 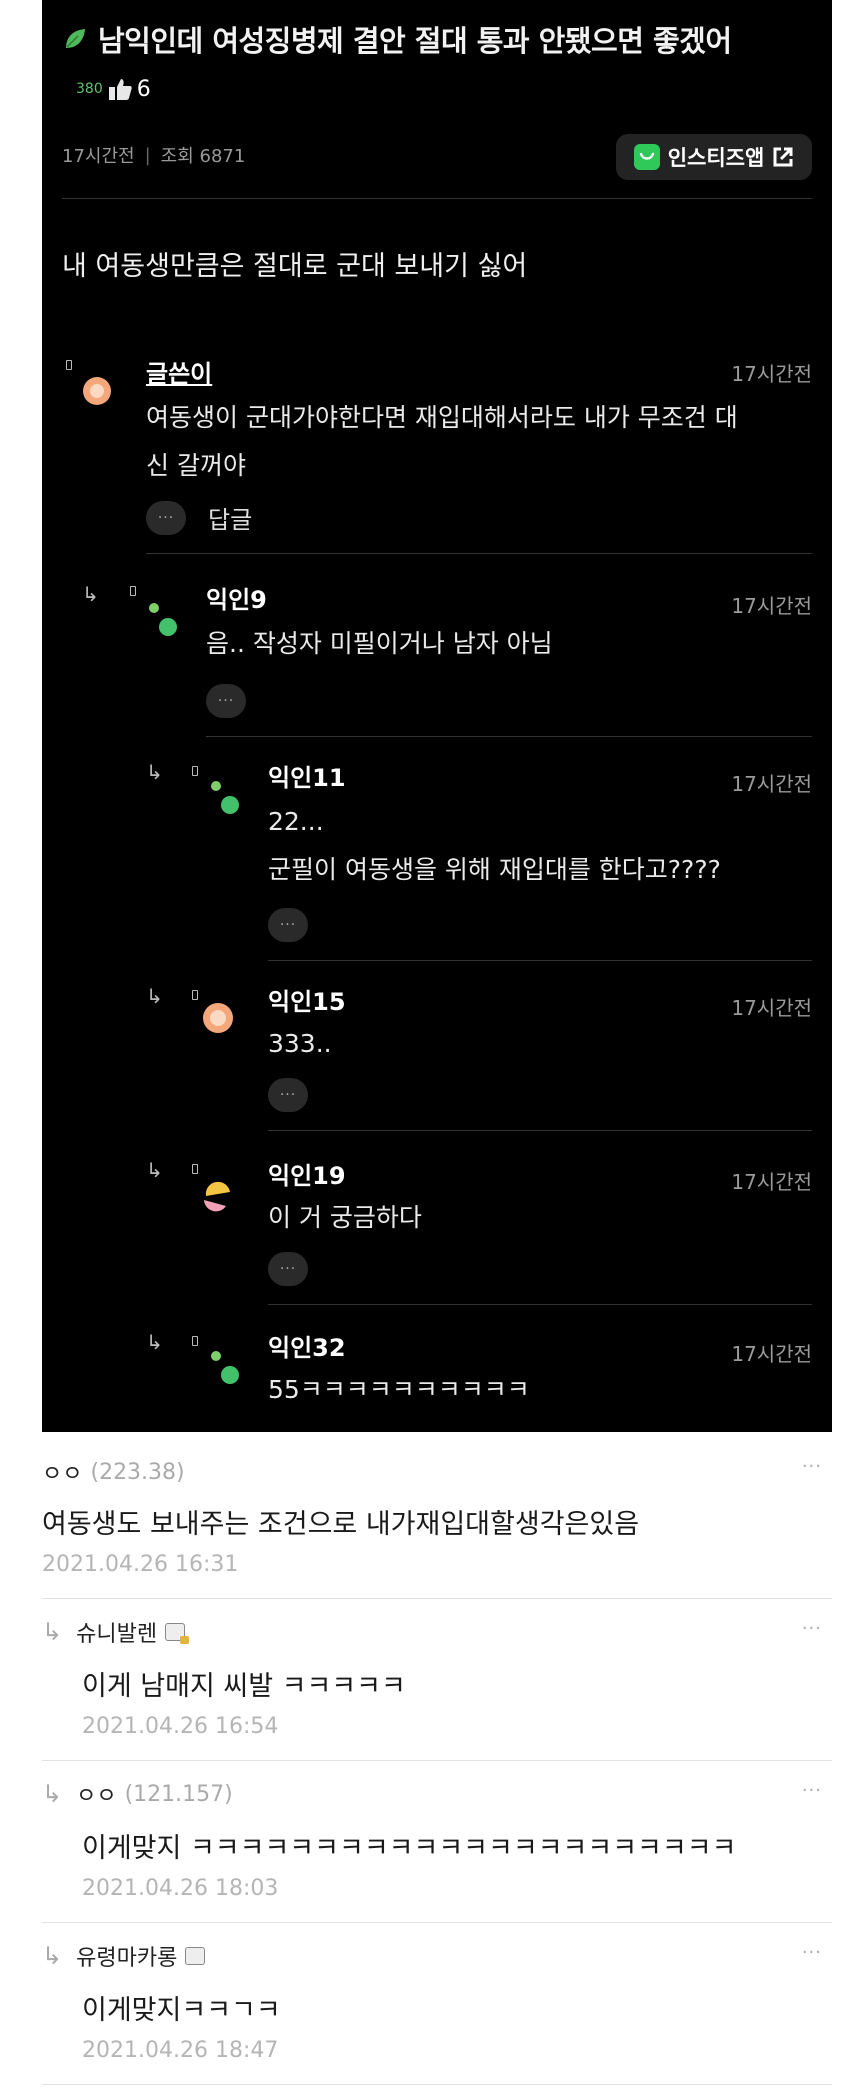 I want to click on comment-author: 슈니발렌, so click(x=116, y=1632).